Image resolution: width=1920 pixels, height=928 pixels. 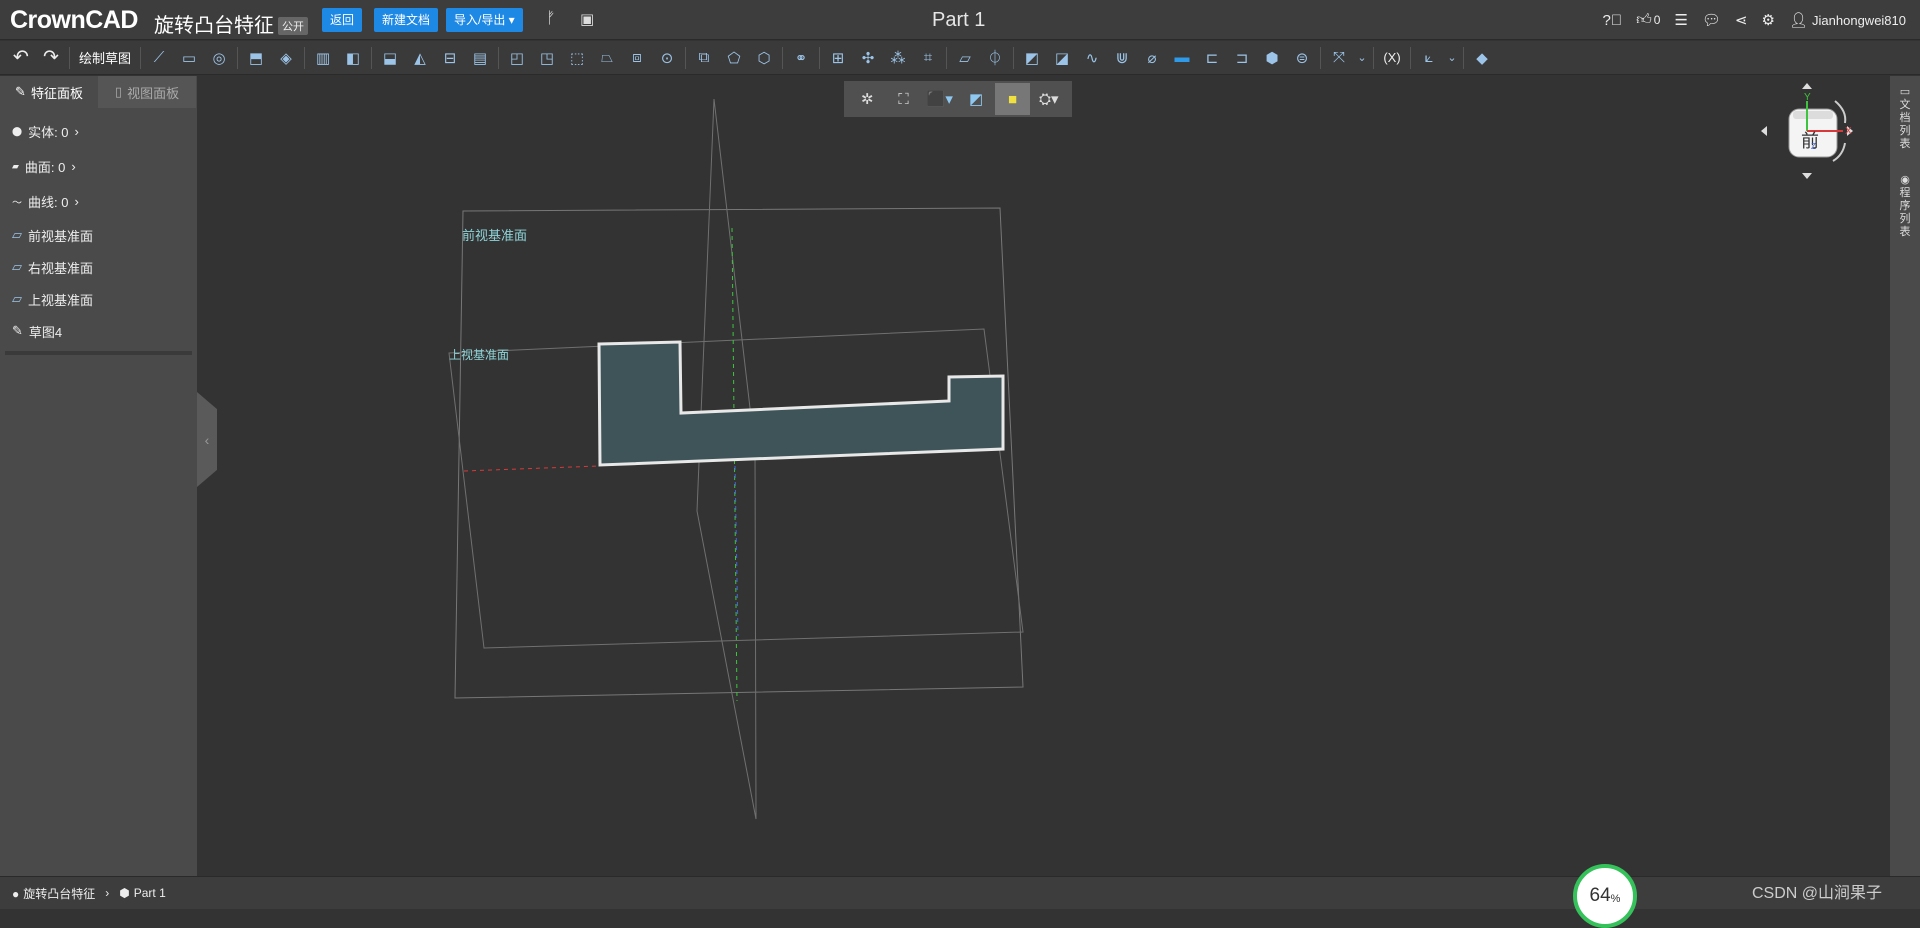 I want to click on split-icon: ⬠, so click(x=734, y=58).